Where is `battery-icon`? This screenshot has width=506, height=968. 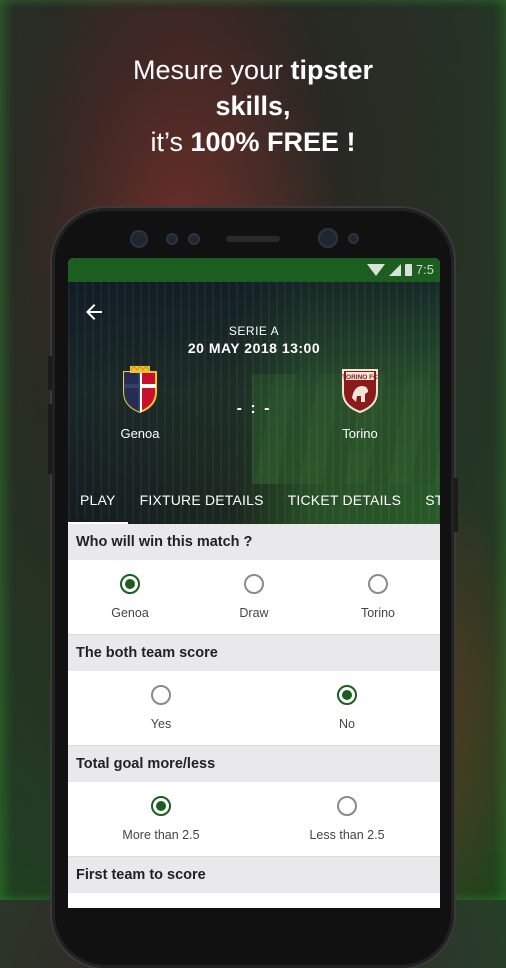
battery-icon is located at coordinates (408, 269).